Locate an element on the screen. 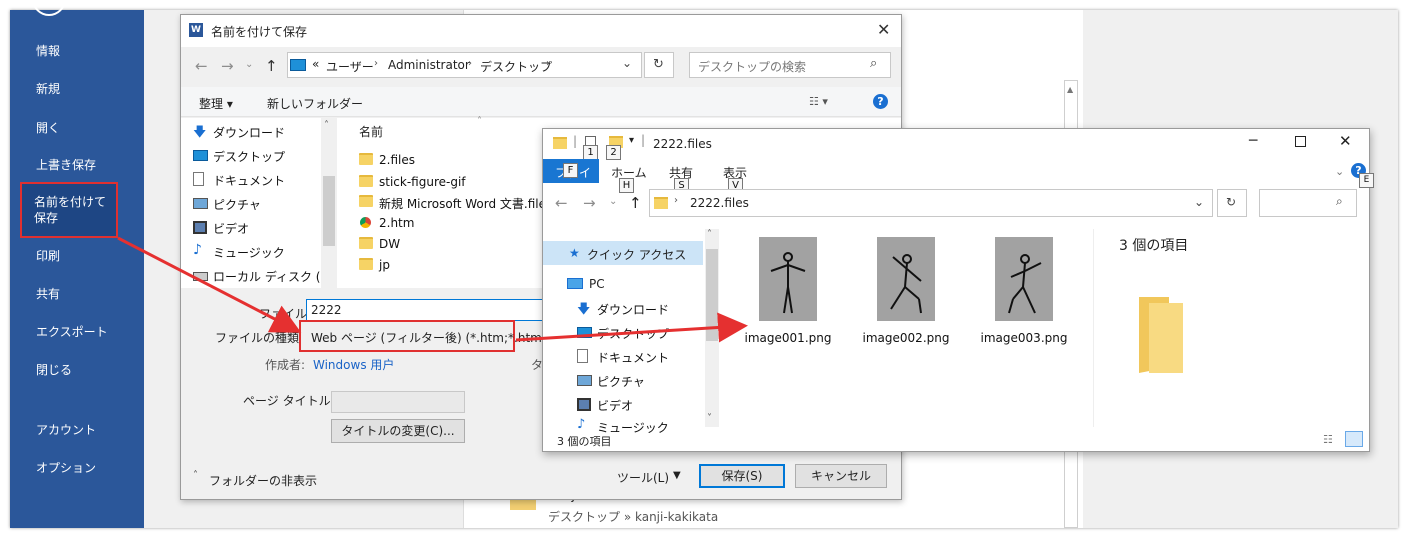 This screenshot has height=539, width=1408. arrow-to-filetype is located at coordinates (209, 284).